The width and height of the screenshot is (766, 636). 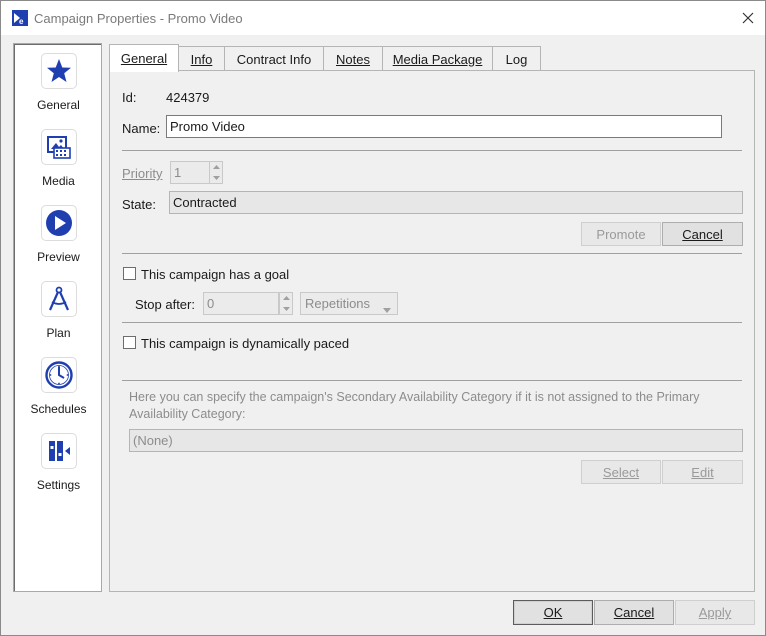 What do you see at coordinates (436, 440) in the screenshot?
I see `secondary-category-field: (None)` at bounding box center [436, 440].